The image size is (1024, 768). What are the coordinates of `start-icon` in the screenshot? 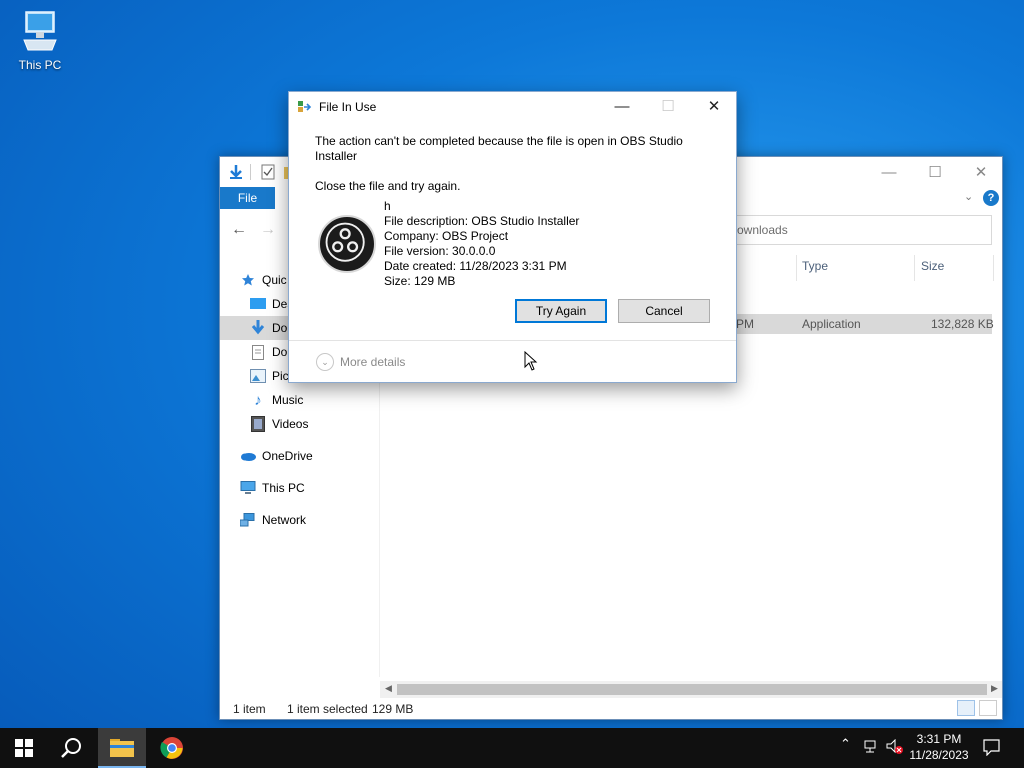 It's located at (24, 748).